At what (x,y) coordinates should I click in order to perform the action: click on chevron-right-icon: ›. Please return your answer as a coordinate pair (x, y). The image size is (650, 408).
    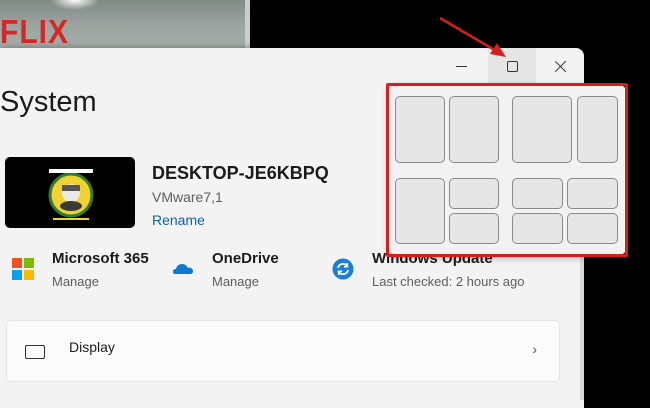
    Looking at the image, I should click on (534, 349).